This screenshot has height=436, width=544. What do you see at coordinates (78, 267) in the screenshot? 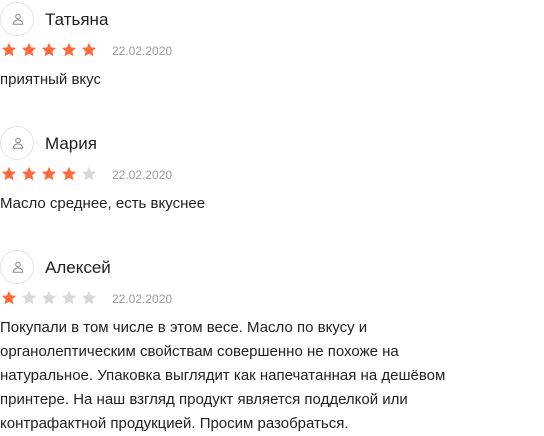
I see `review-author: Алексей` at bounding box center [78, 267].